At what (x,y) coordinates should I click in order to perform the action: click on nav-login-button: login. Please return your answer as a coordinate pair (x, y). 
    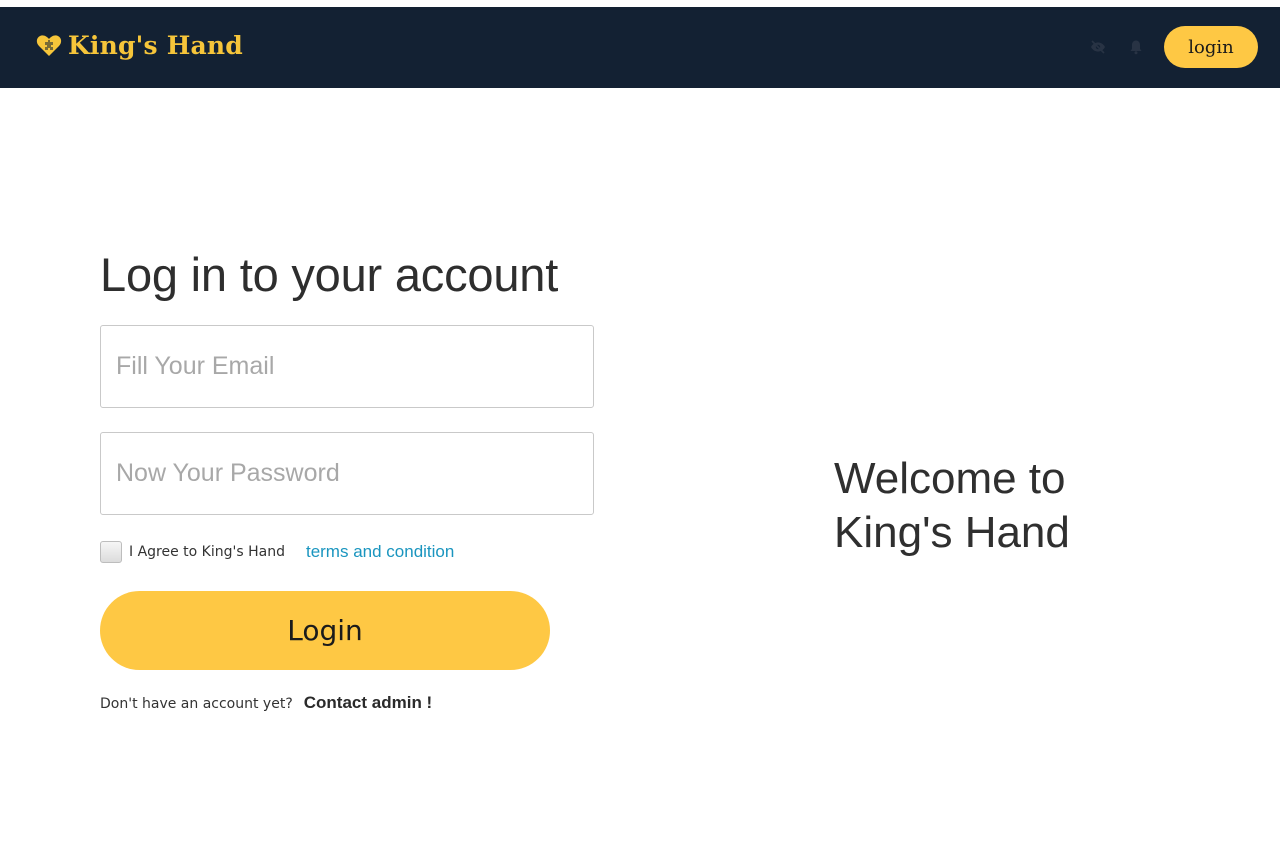
    Looking at the image, I should click on (1211, 47).